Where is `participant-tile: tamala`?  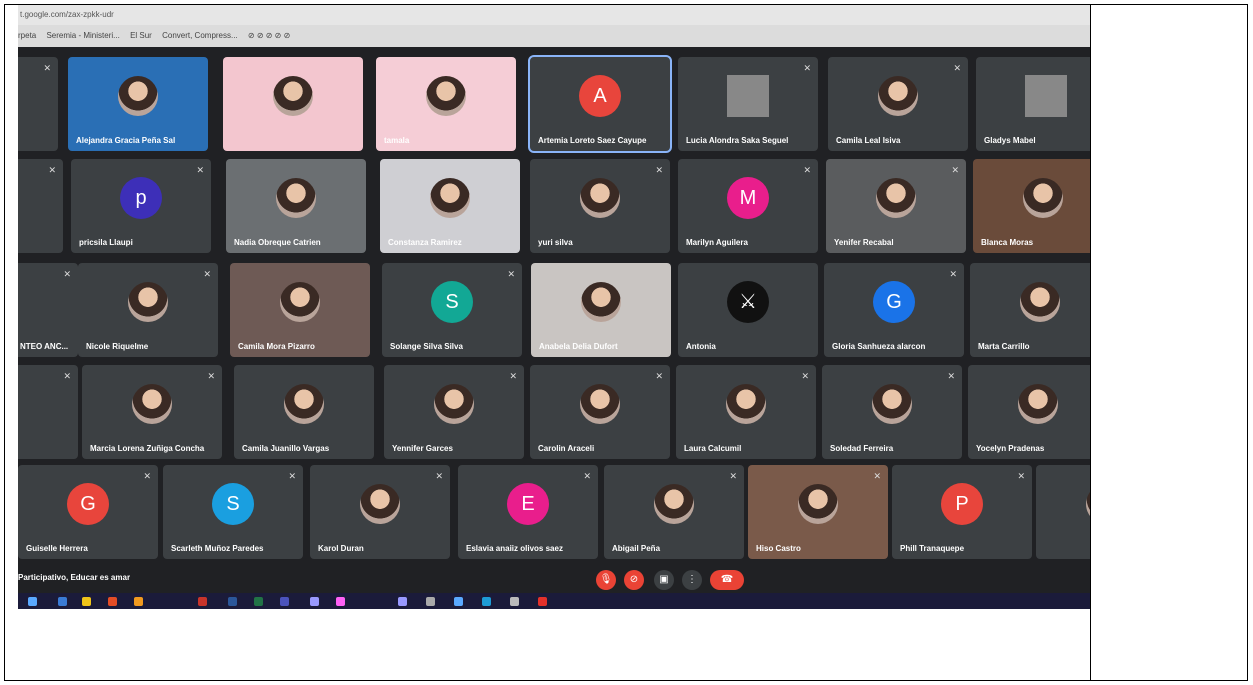 participant-tile: tamala is located at coordinates (446, 104).